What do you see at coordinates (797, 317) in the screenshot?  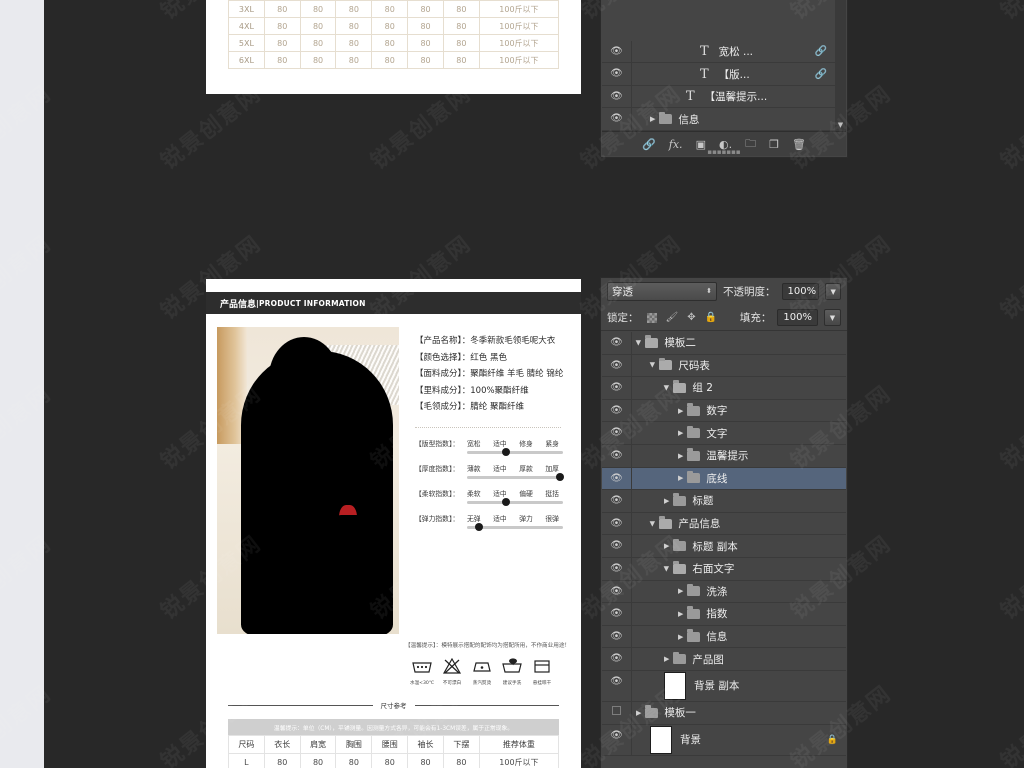 I see `fill-input: 100%` at bounding box center [797, 317].